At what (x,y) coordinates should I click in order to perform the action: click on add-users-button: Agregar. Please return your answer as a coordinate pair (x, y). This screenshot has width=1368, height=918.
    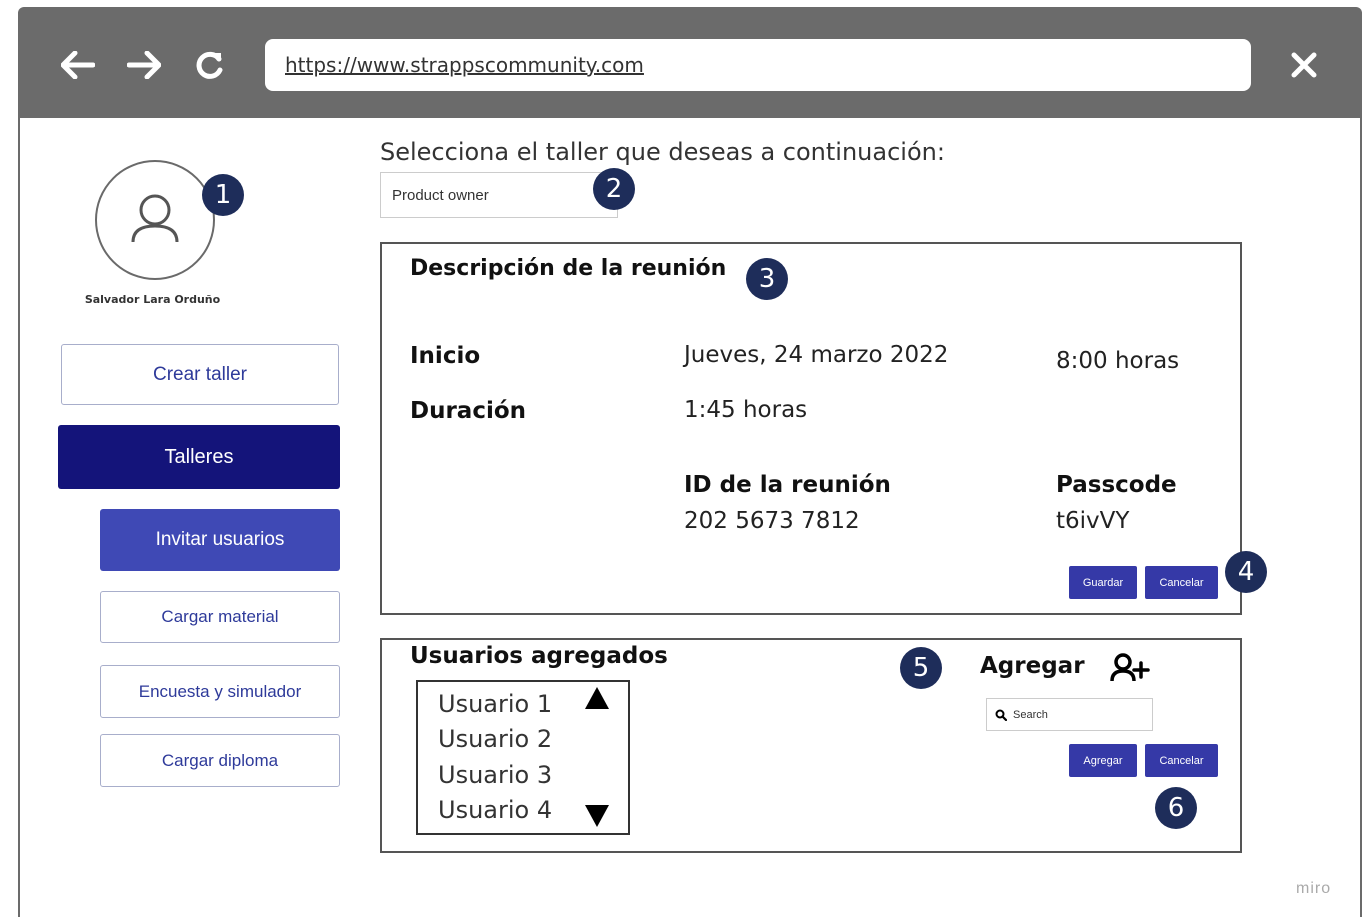
    Looking at the image, I should click on (1103, 760).